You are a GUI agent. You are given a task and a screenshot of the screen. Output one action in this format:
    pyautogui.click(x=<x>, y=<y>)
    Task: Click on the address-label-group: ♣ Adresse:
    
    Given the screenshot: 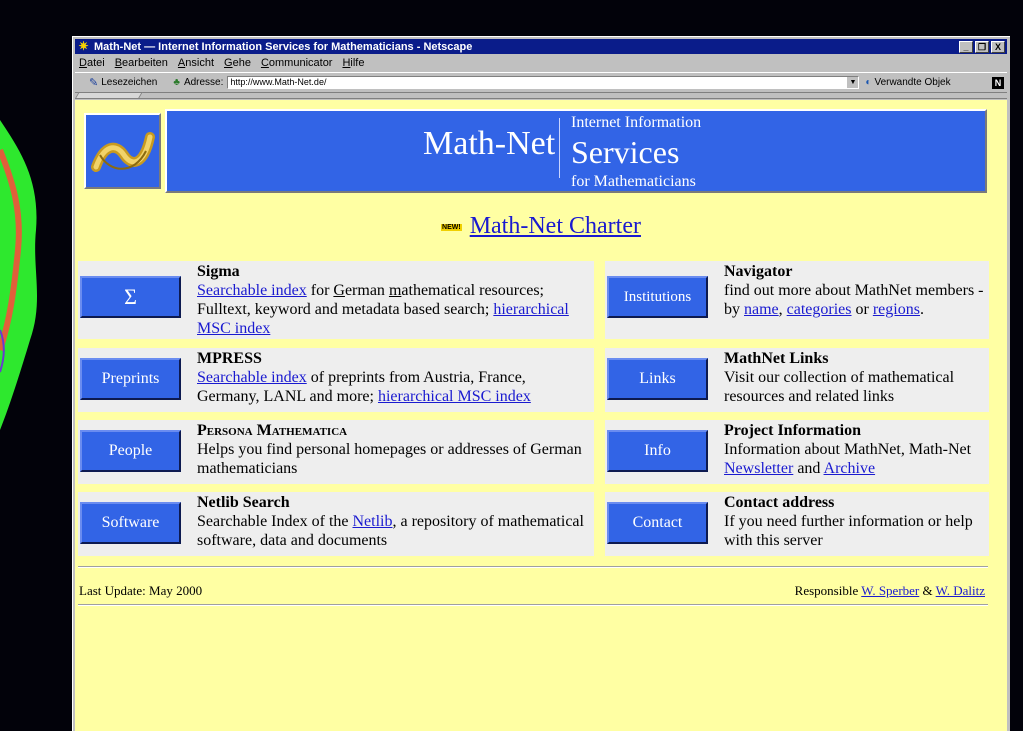 What is the action you would take?
    pyautogui.click(x=198, y=82)
    